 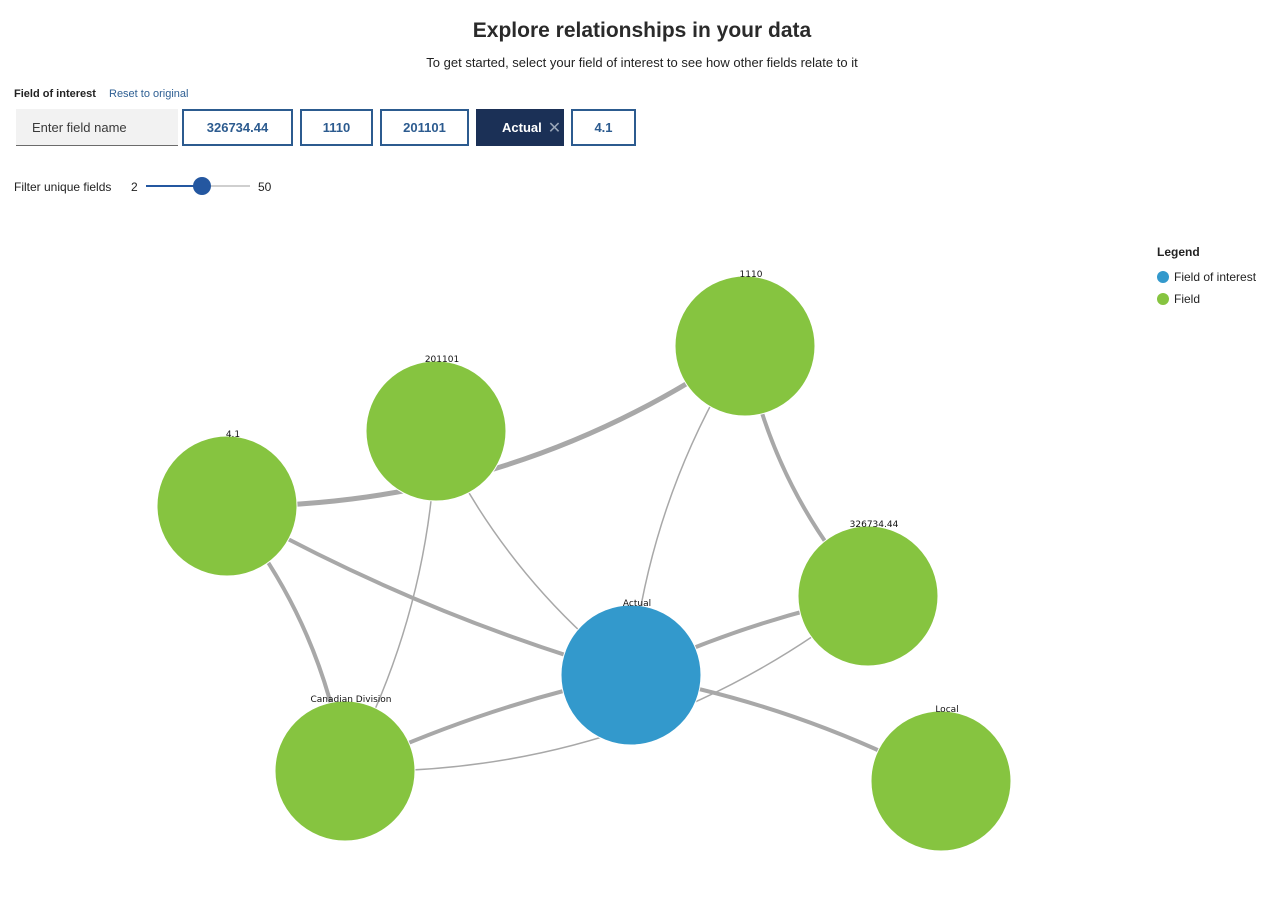 I want to click on node-label: 1110, so click(x=751, y=275).